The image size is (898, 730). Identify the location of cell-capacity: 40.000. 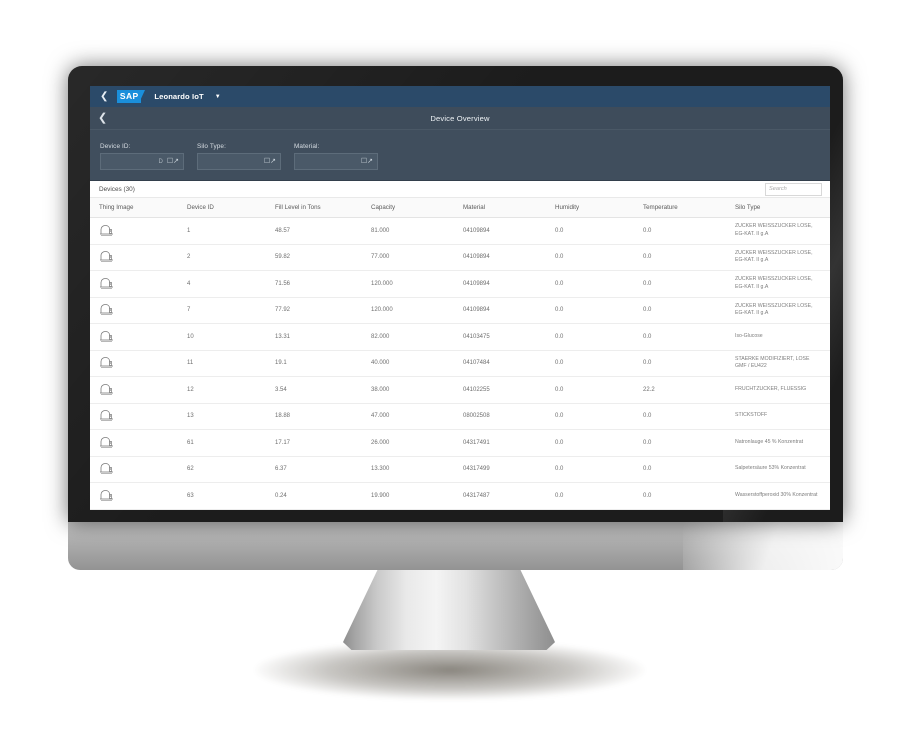
(417, 363).